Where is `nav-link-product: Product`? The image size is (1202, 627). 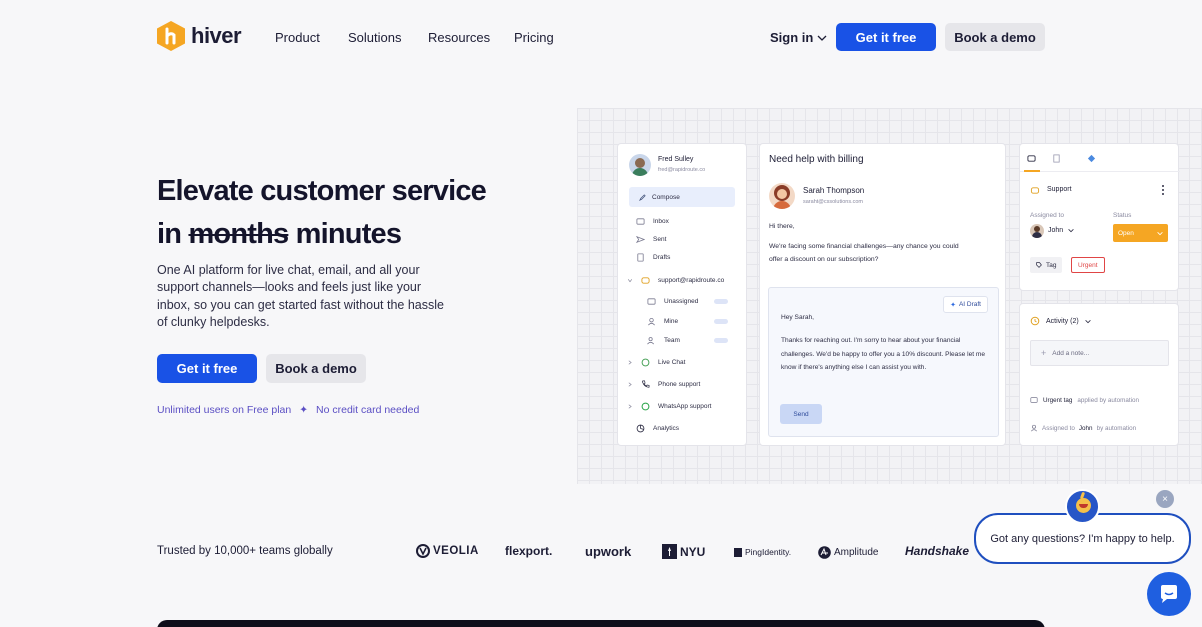 nav-link-product: Product is located at coordinates (297, 37).